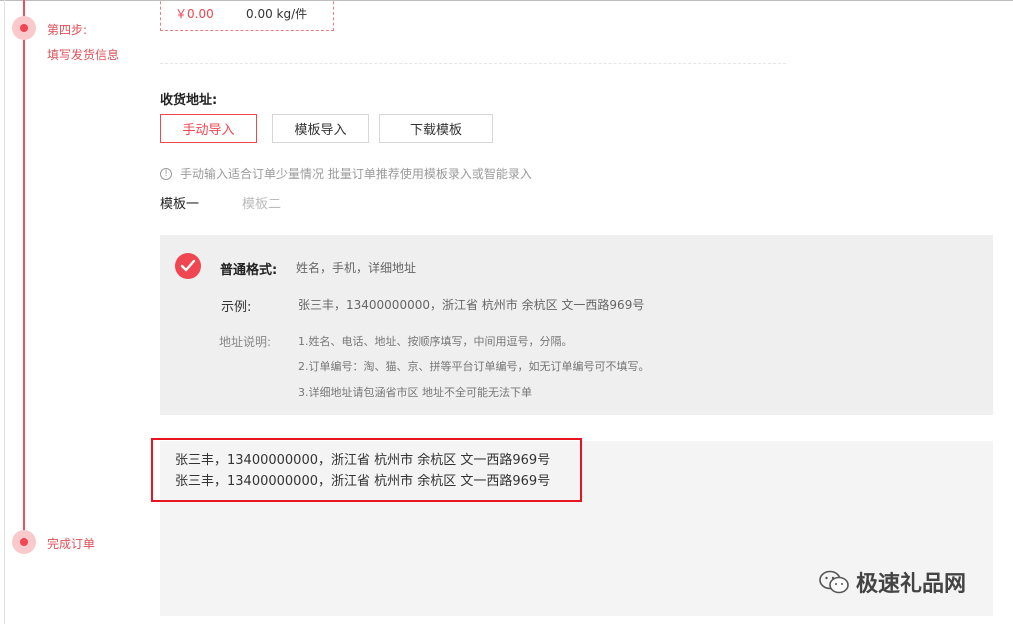  I want to click on left-divider, so click(4, 312).